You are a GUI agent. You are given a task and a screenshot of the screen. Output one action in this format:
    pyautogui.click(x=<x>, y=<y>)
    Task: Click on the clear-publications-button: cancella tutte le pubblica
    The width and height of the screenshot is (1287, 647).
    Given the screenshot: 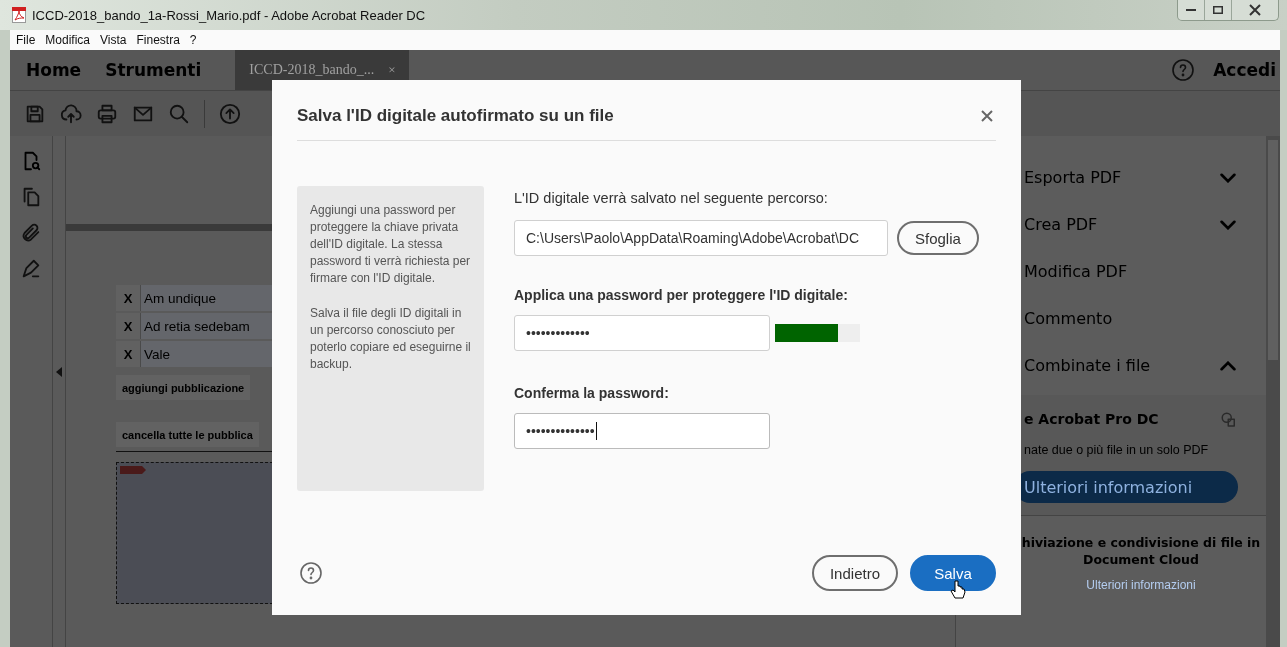 What is the action you would take?
    pyautogui.click(x=187, y=434)
    